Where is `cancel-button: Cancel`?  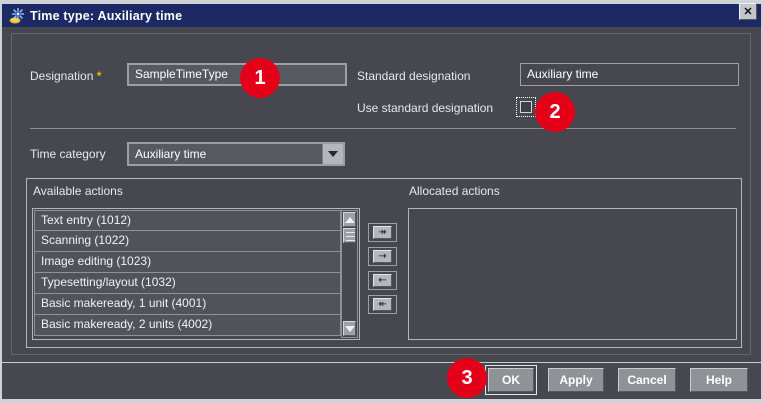 cancel-button: Cancel is located at coordinates (647, 380).